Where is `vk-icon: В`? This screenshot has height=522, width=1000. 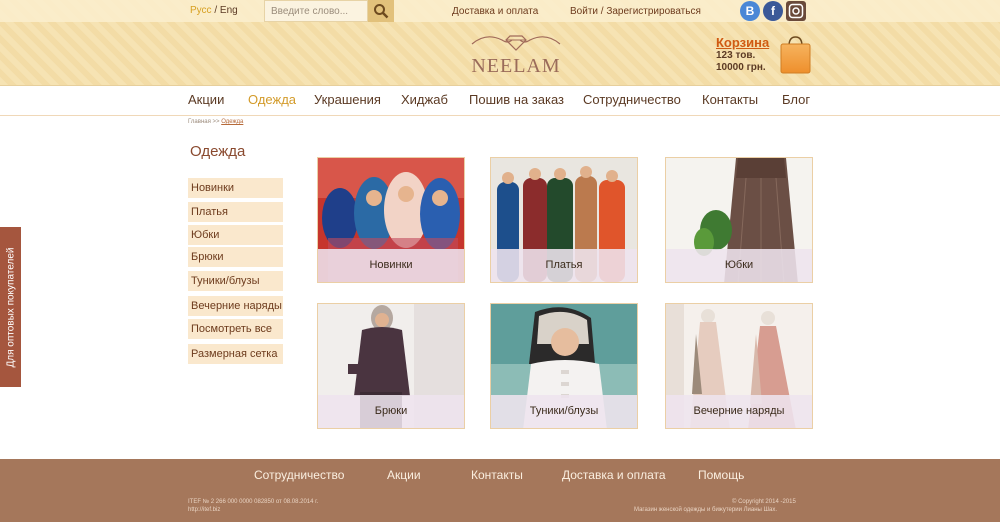
vk-icon: В is located at coordinates (750, 11).